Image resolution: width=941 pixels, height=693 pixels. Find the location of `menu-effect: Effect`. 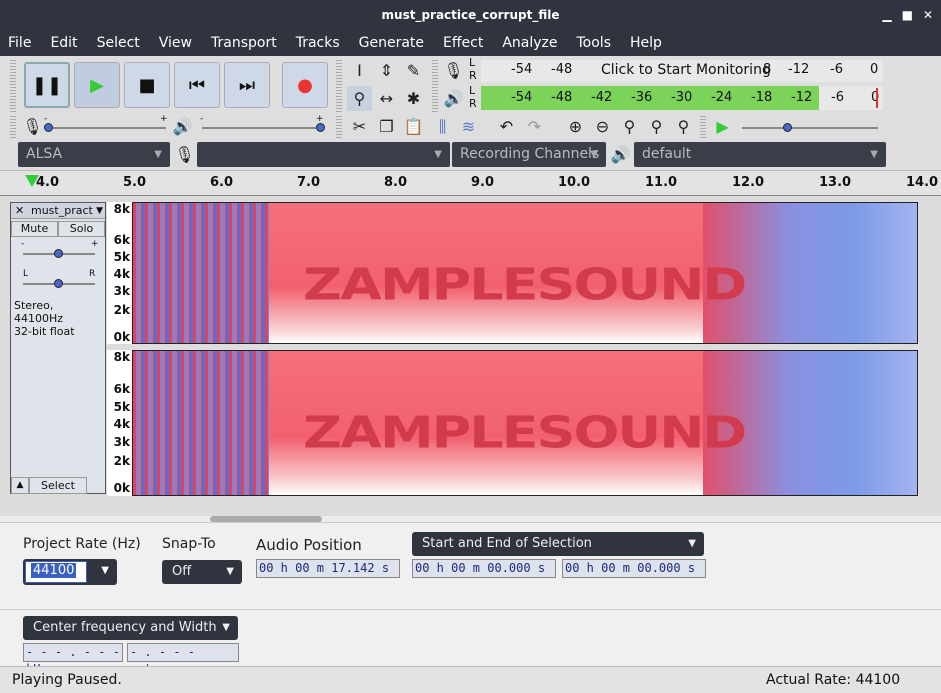

menu-effect: Effect is located at coordinates (463, 43).